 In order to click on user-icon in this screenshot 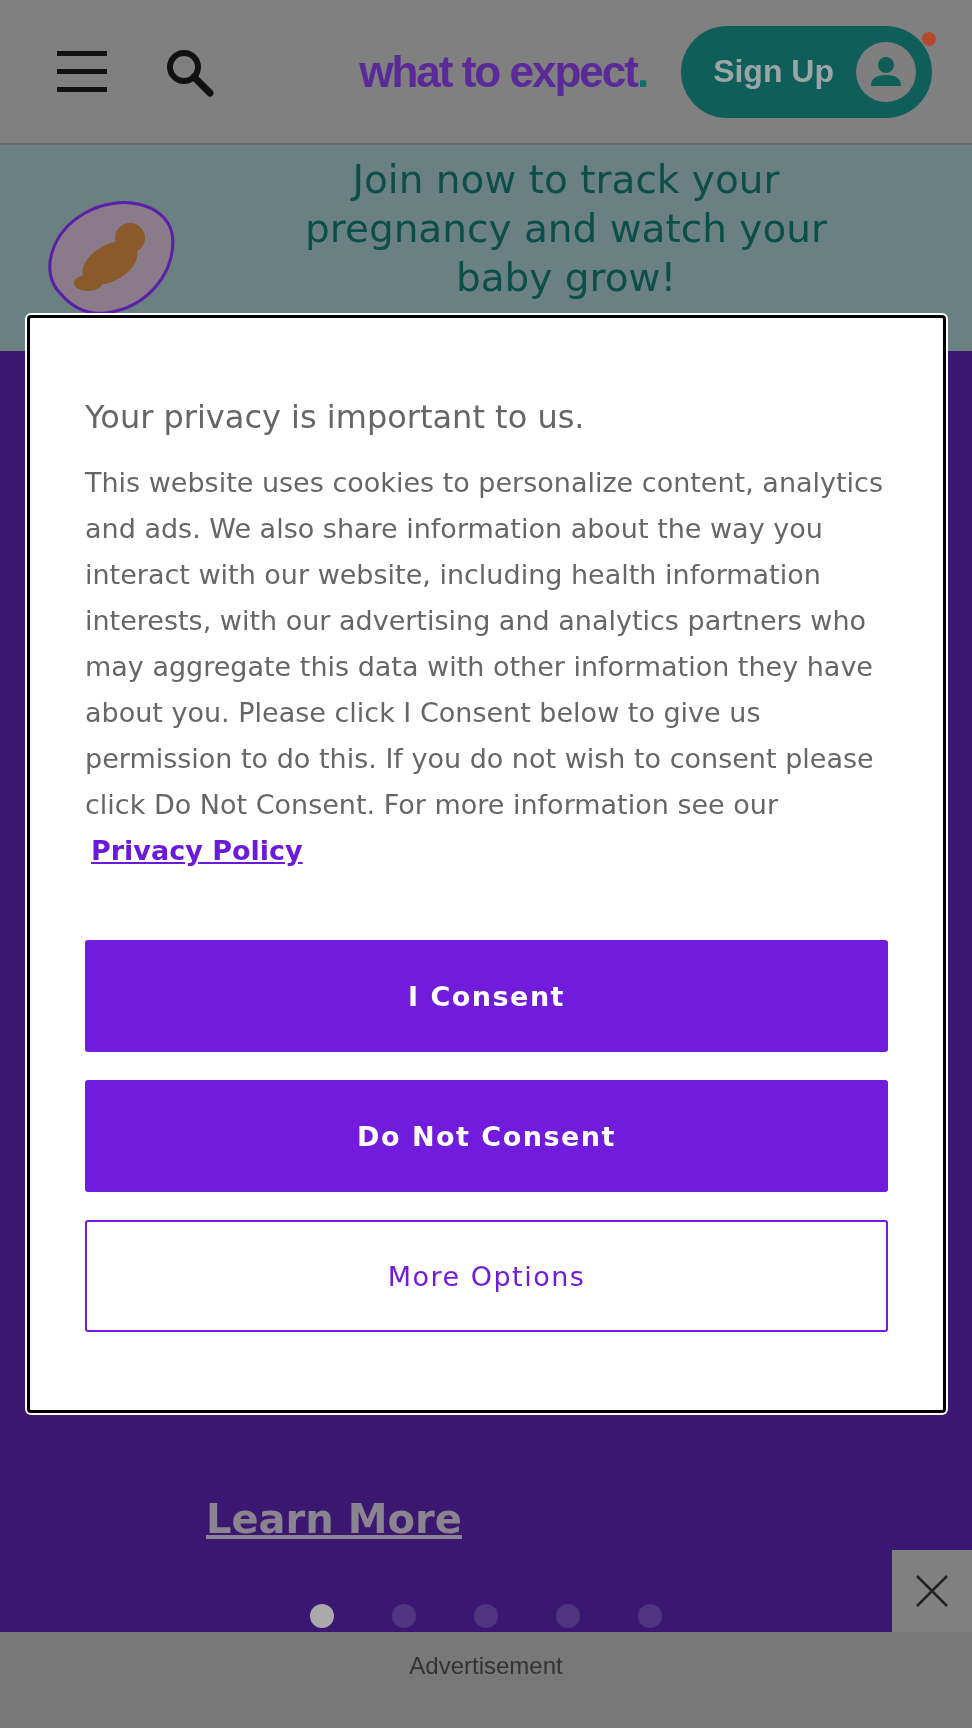, I will do `click(886, 71)`.